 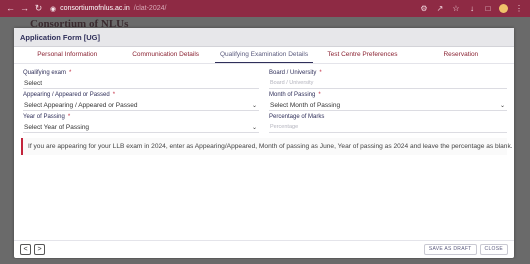 I want to click on board-university-placeholder: Board / University, so click(x=292, y=83).